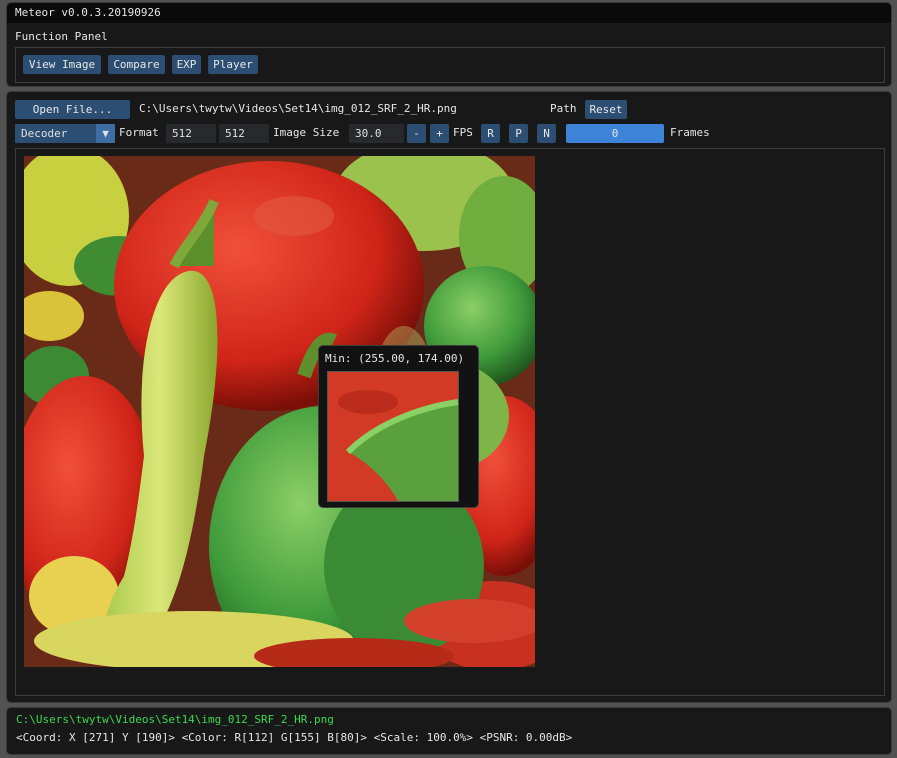  What do you see at coordinates (376, 133) in the screenshot?
I see `fps-input: 30.0` at bounding box center [376, 133].